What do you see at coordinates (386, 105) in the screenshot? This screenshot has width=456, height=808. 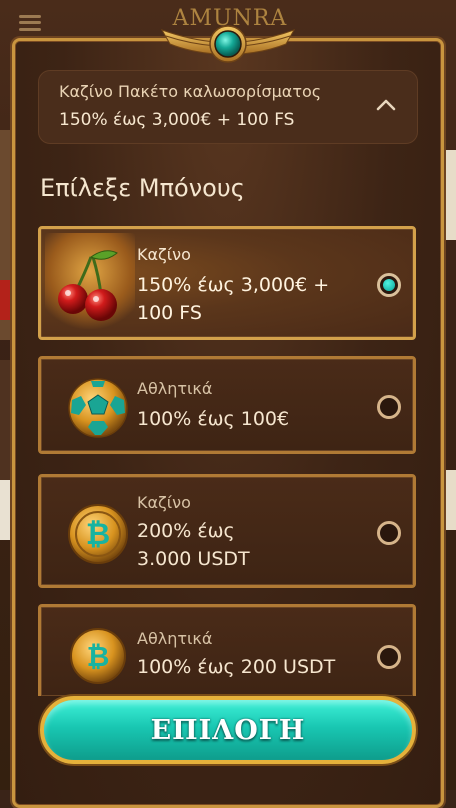 I see `chevron-up-icon` at bounding box center [386, 105].